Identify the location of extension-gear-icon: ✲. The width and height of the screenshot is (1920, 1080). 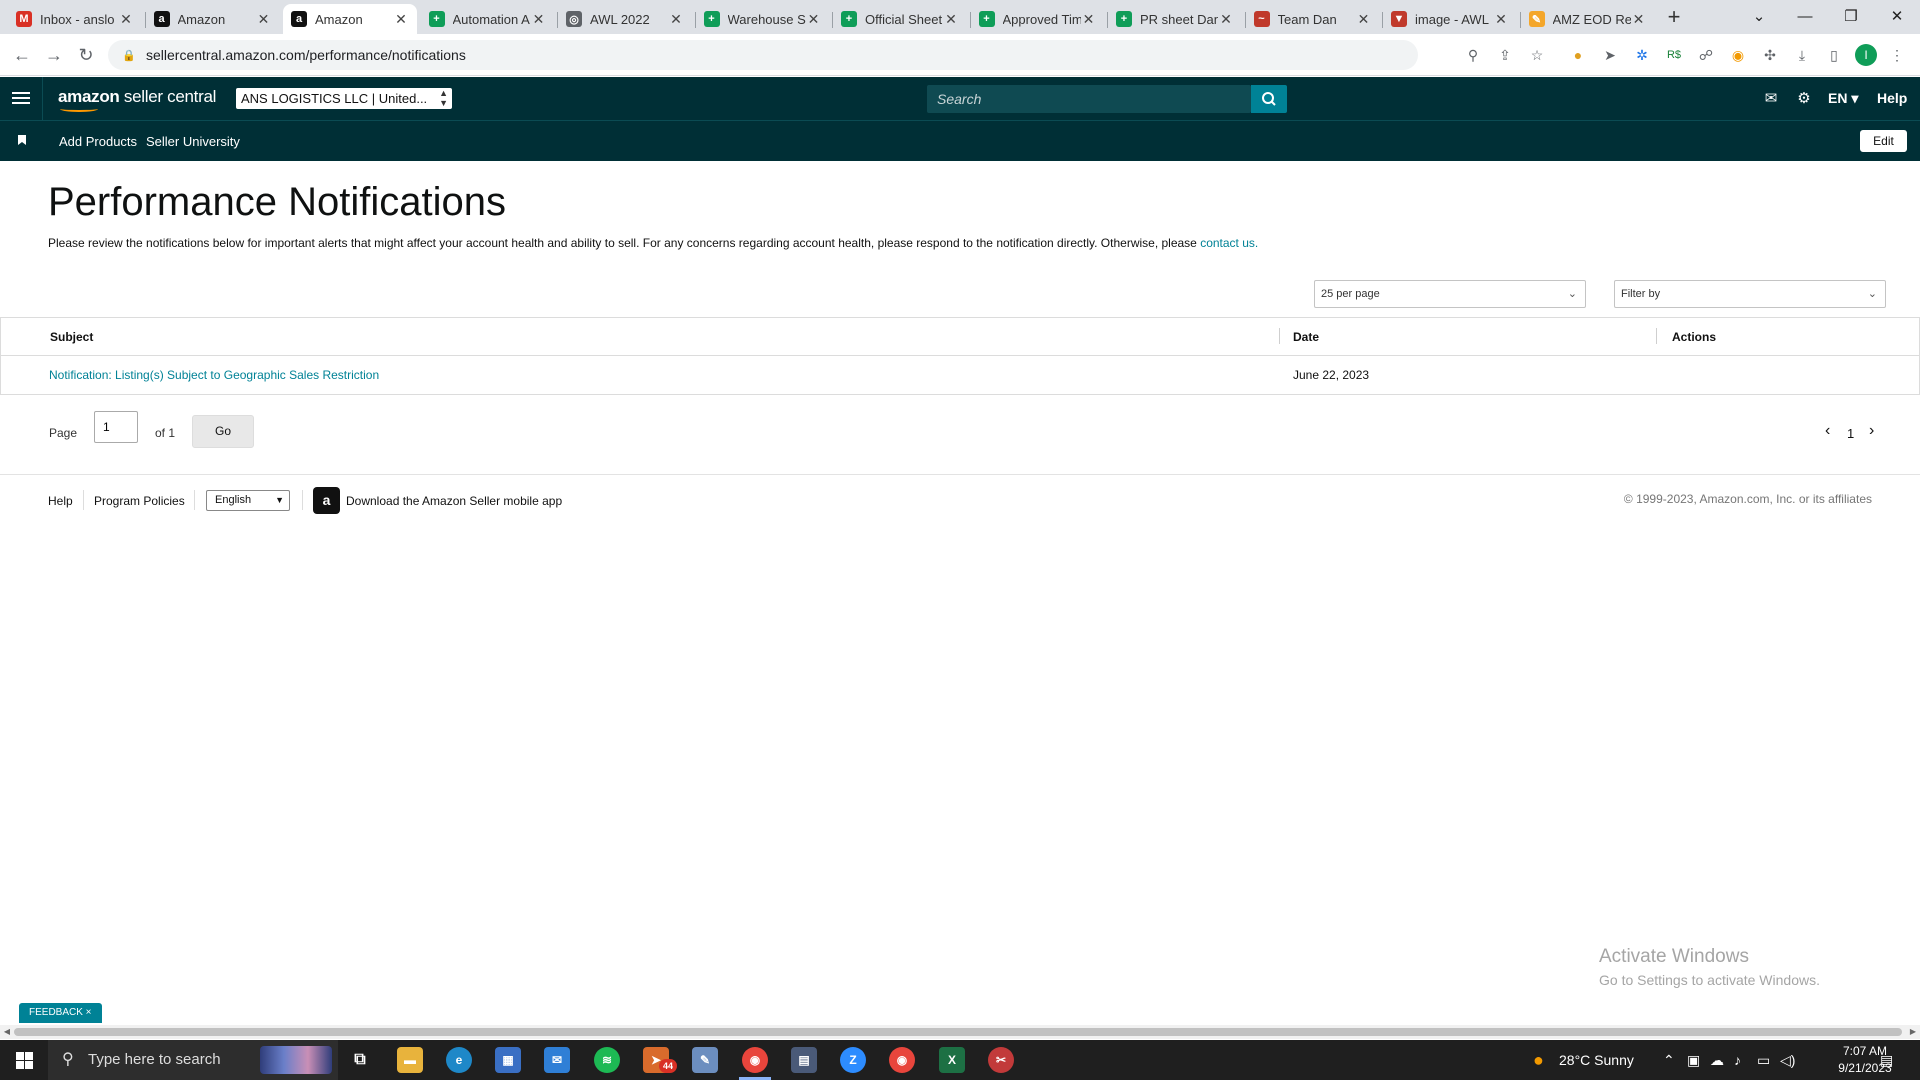
(1642, 55).